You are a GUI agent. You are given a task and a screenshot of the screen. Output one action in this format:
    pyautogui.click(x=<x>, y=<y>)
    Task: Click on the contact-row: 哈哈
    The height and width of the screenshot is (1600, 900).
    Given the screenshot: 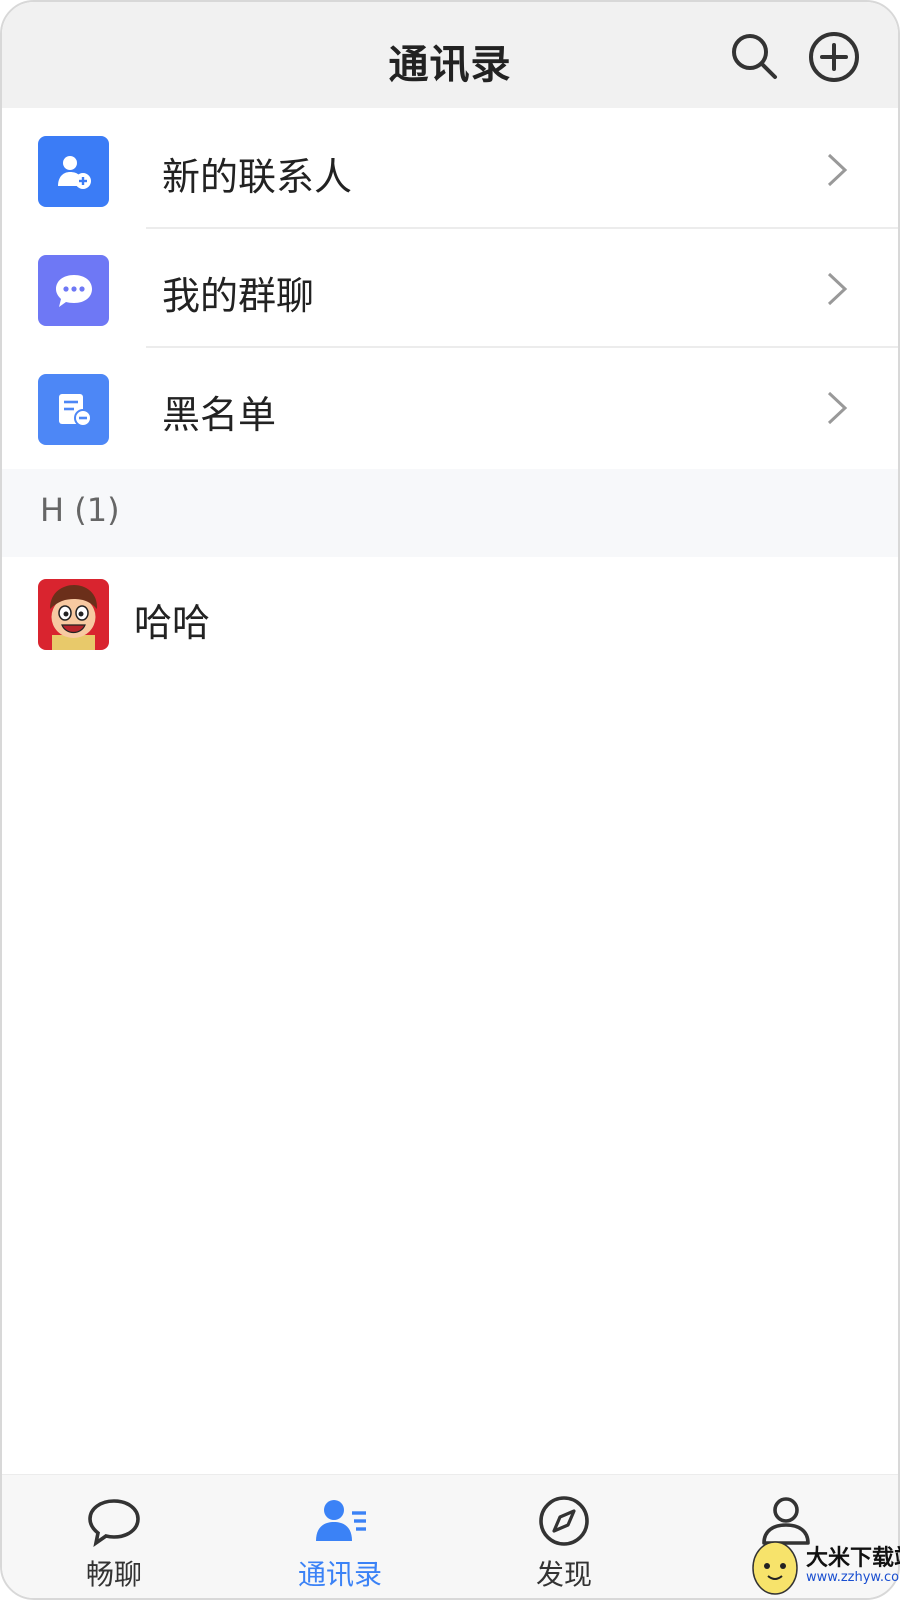 What is the action you would take?
    pyautogui.click(x=450, y=615)
    